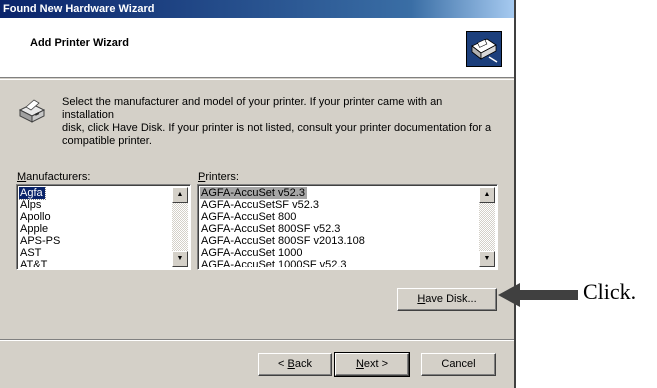 Image resolution: width=657 pixels, height=388 pixels. I want to click on printers-label: Printers:, so click(218, 177).